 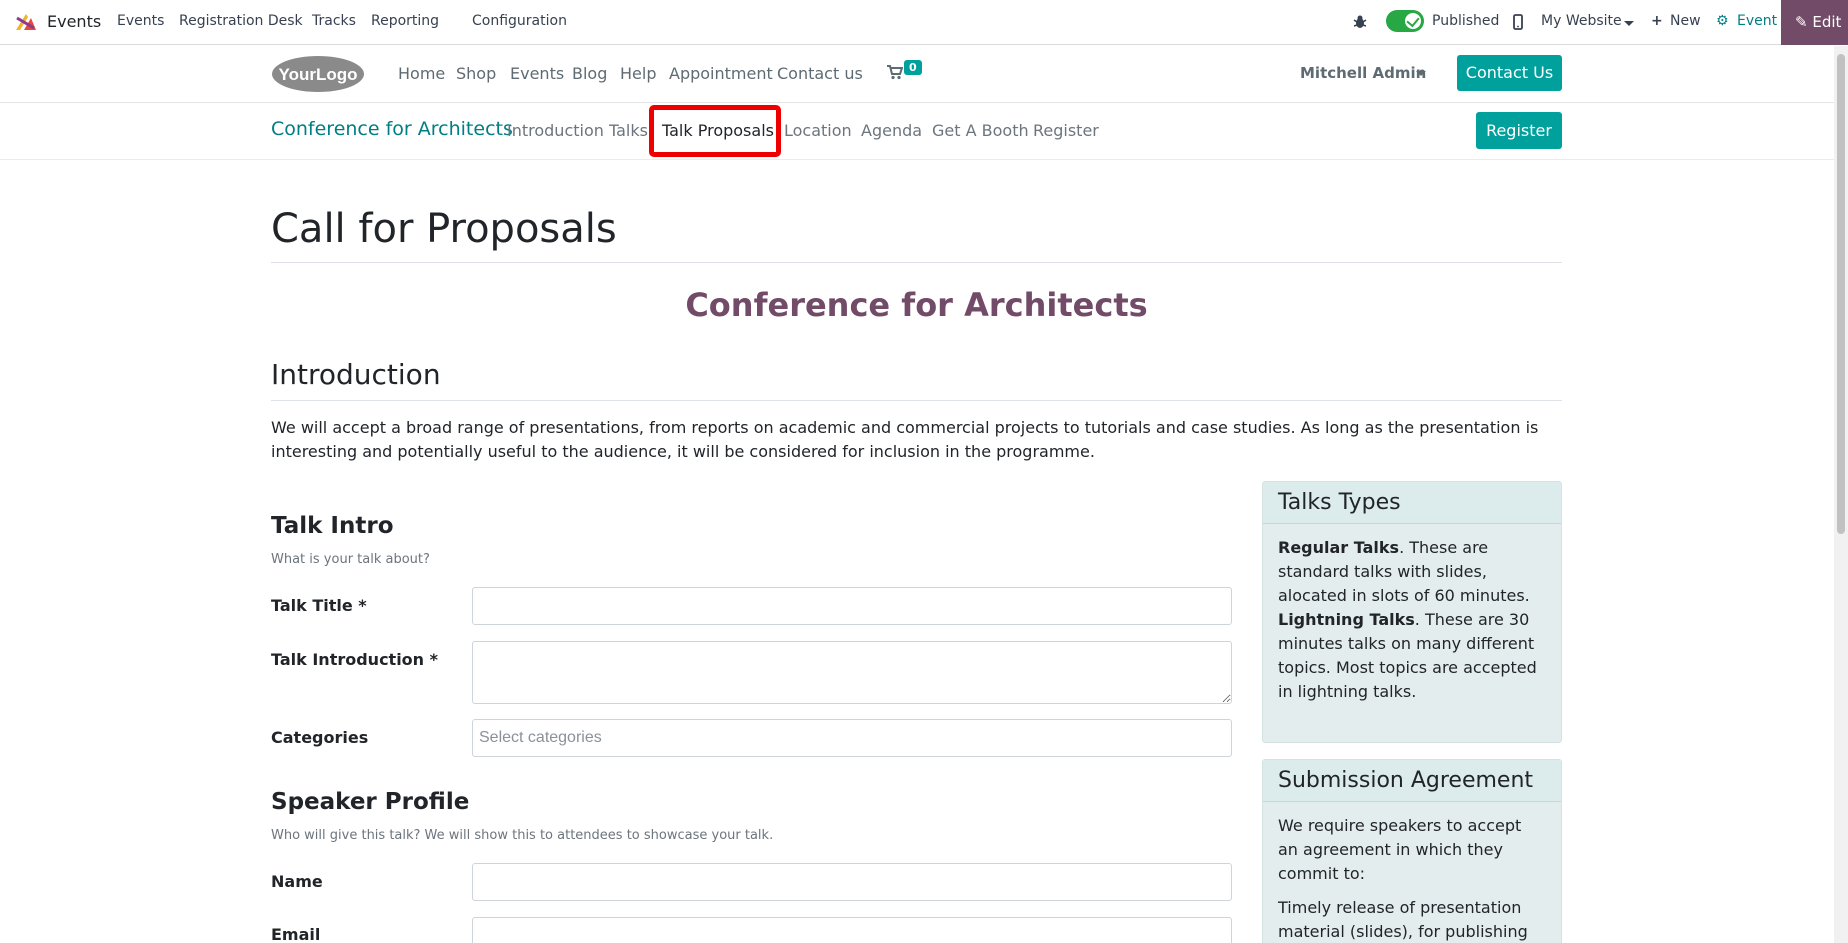 What do you see at coordinates (852, 672) in the screenshot?
I see `talk-introduction-textarea` at bounding box center [852, 672].